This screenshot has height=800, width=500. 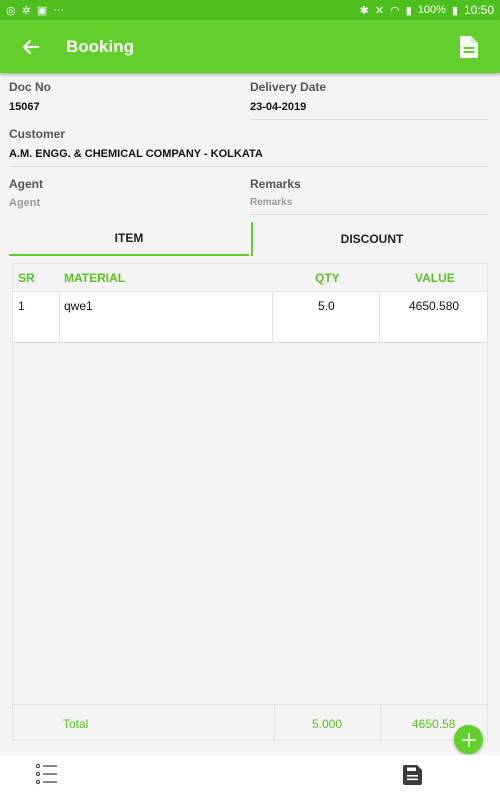 What do you see at coordinates (271, 202) in the screenshot?
I see `remarks-input: Remarks` at bounding box center [271, 202].